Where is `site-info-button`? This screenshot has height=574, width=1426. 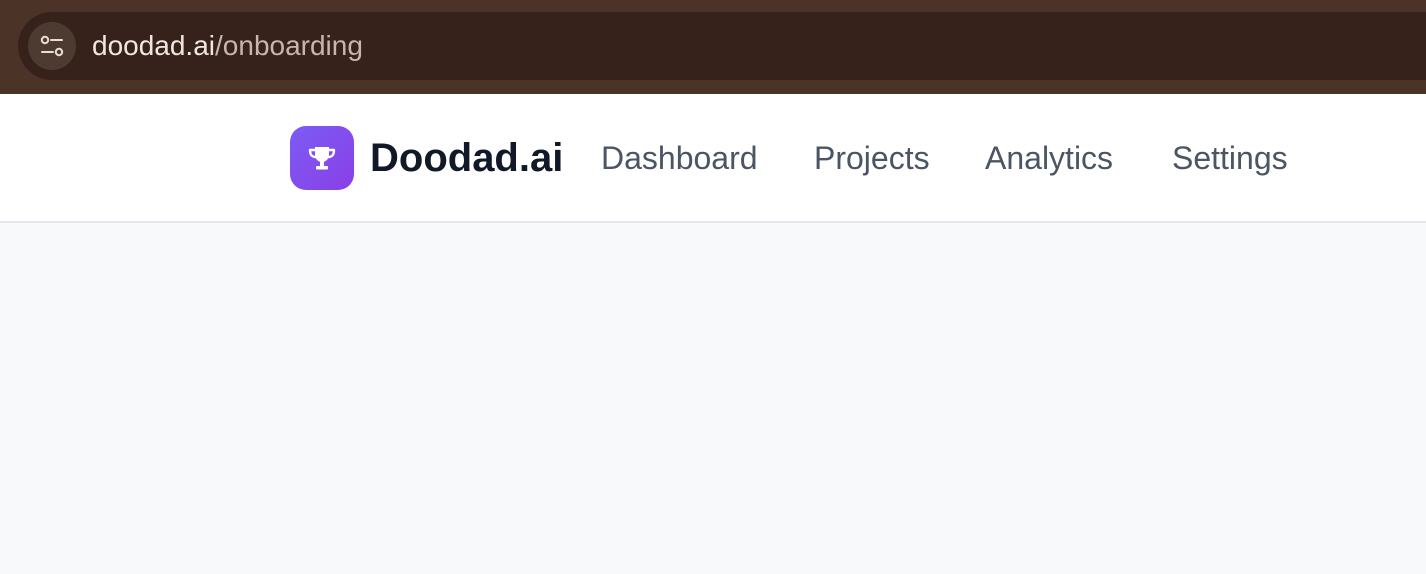
site-info-button is located at coordinates (52, 46).